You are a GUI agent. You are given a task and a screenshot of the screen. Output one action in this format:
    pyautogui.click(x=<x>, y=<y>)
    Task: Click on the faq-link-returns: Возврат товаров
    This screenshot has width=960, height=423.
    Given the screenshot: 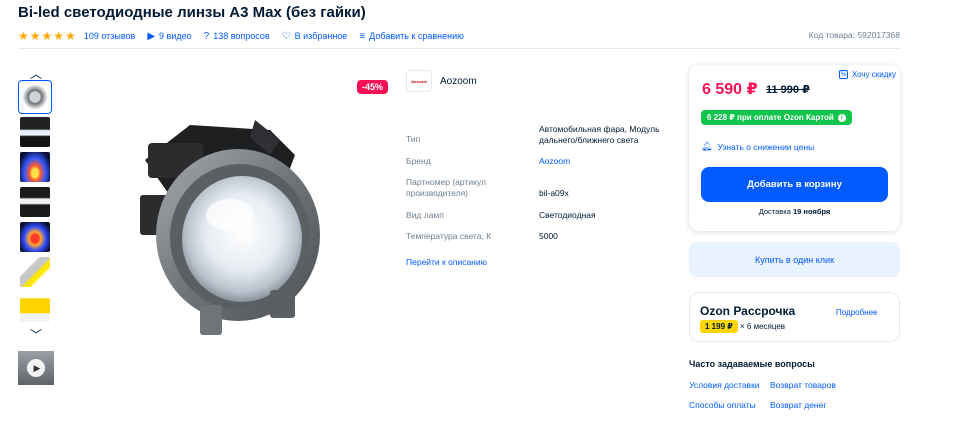 What is the action you would take?
    pyautogui.click(x=803, y=385)
    